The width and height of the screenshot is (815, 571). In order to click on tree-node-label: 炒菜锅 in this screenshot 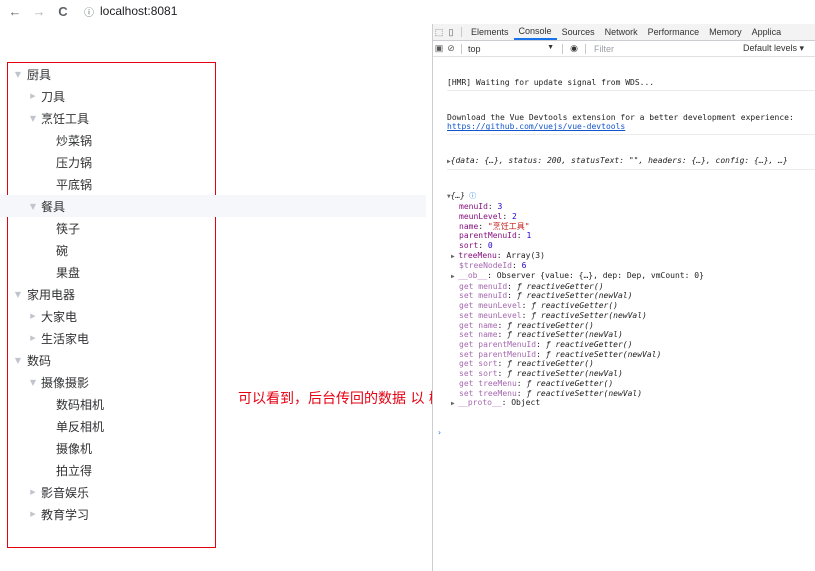, I will do `click(74, 140)`.